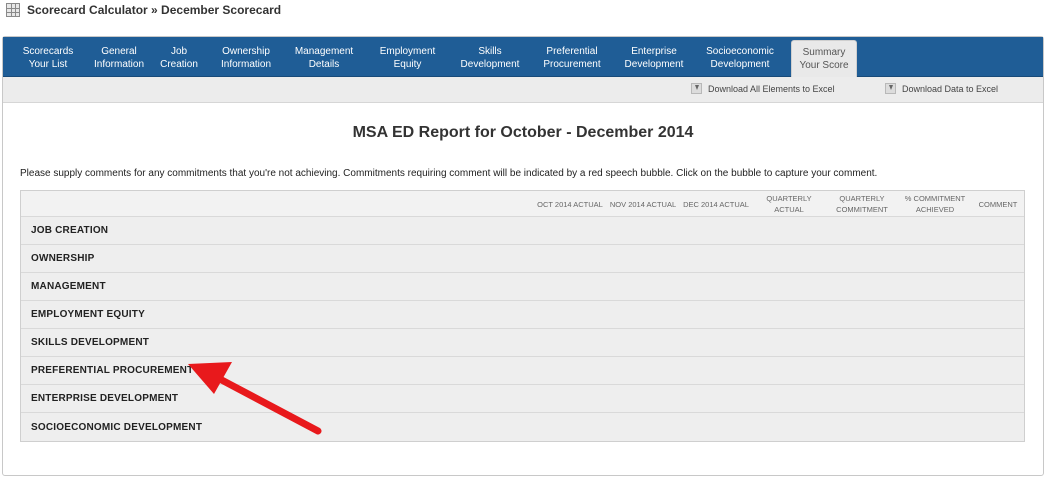 The image size is (1047, 480). Describe the element at coordinates (246, 58) in the screenshot. I see `tab-ownership-information: Ownership Information` at that location.